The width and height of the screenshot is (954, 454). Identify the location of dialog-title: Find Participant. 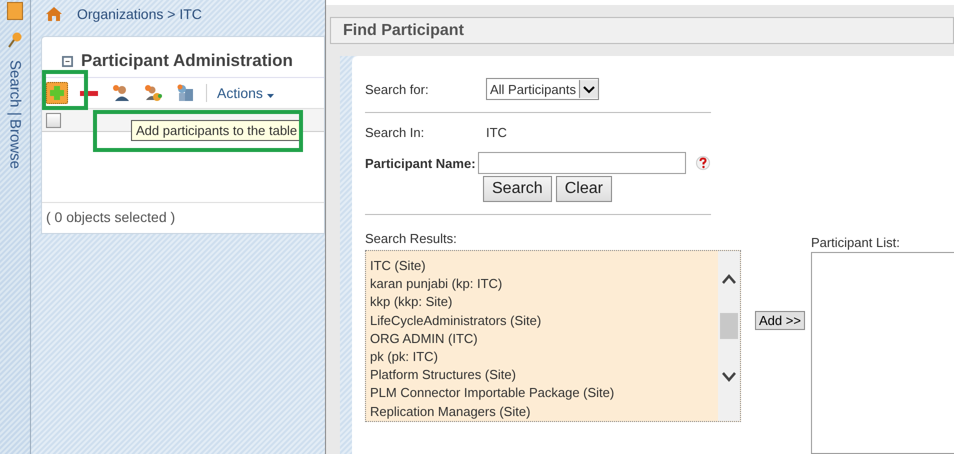
(642, 30).